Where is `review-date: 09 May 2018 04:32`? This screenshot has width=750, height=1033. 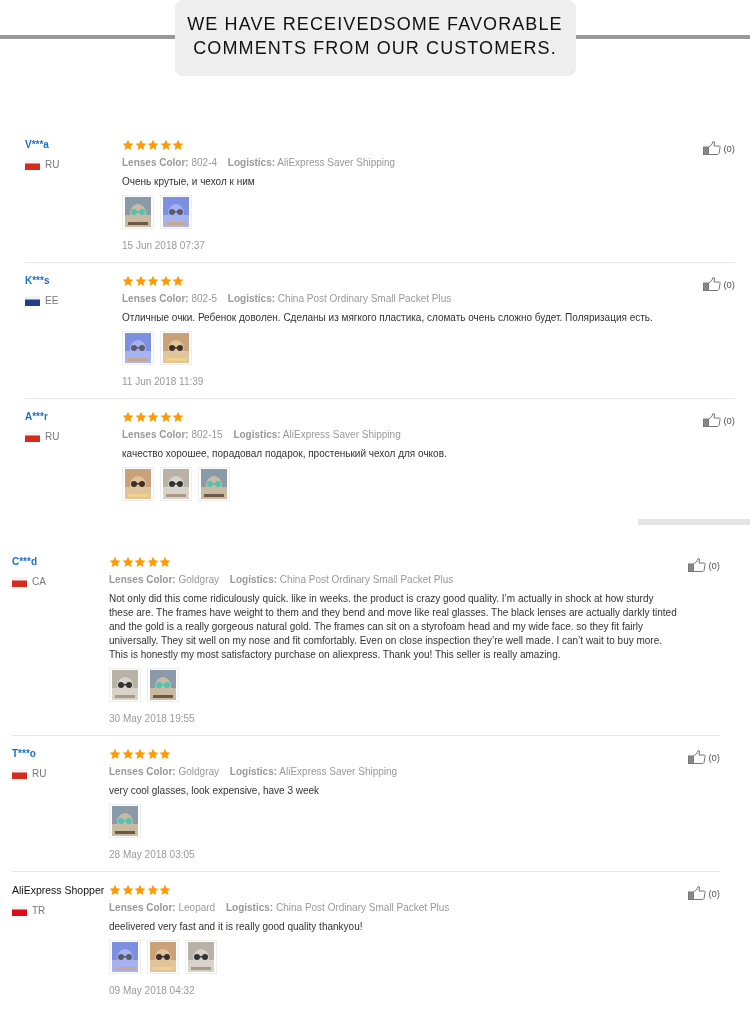
review-date: 09 May 2018 04:32 is located at coordinates (152, 990).